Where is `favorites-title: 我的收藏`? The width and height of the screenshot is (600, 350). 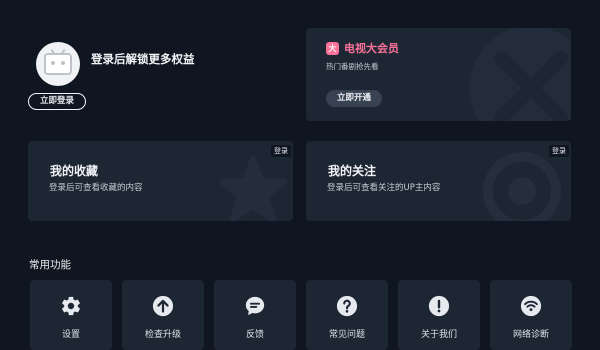
favorites-title: 我的收藏 is located at coordinates (74, 171).